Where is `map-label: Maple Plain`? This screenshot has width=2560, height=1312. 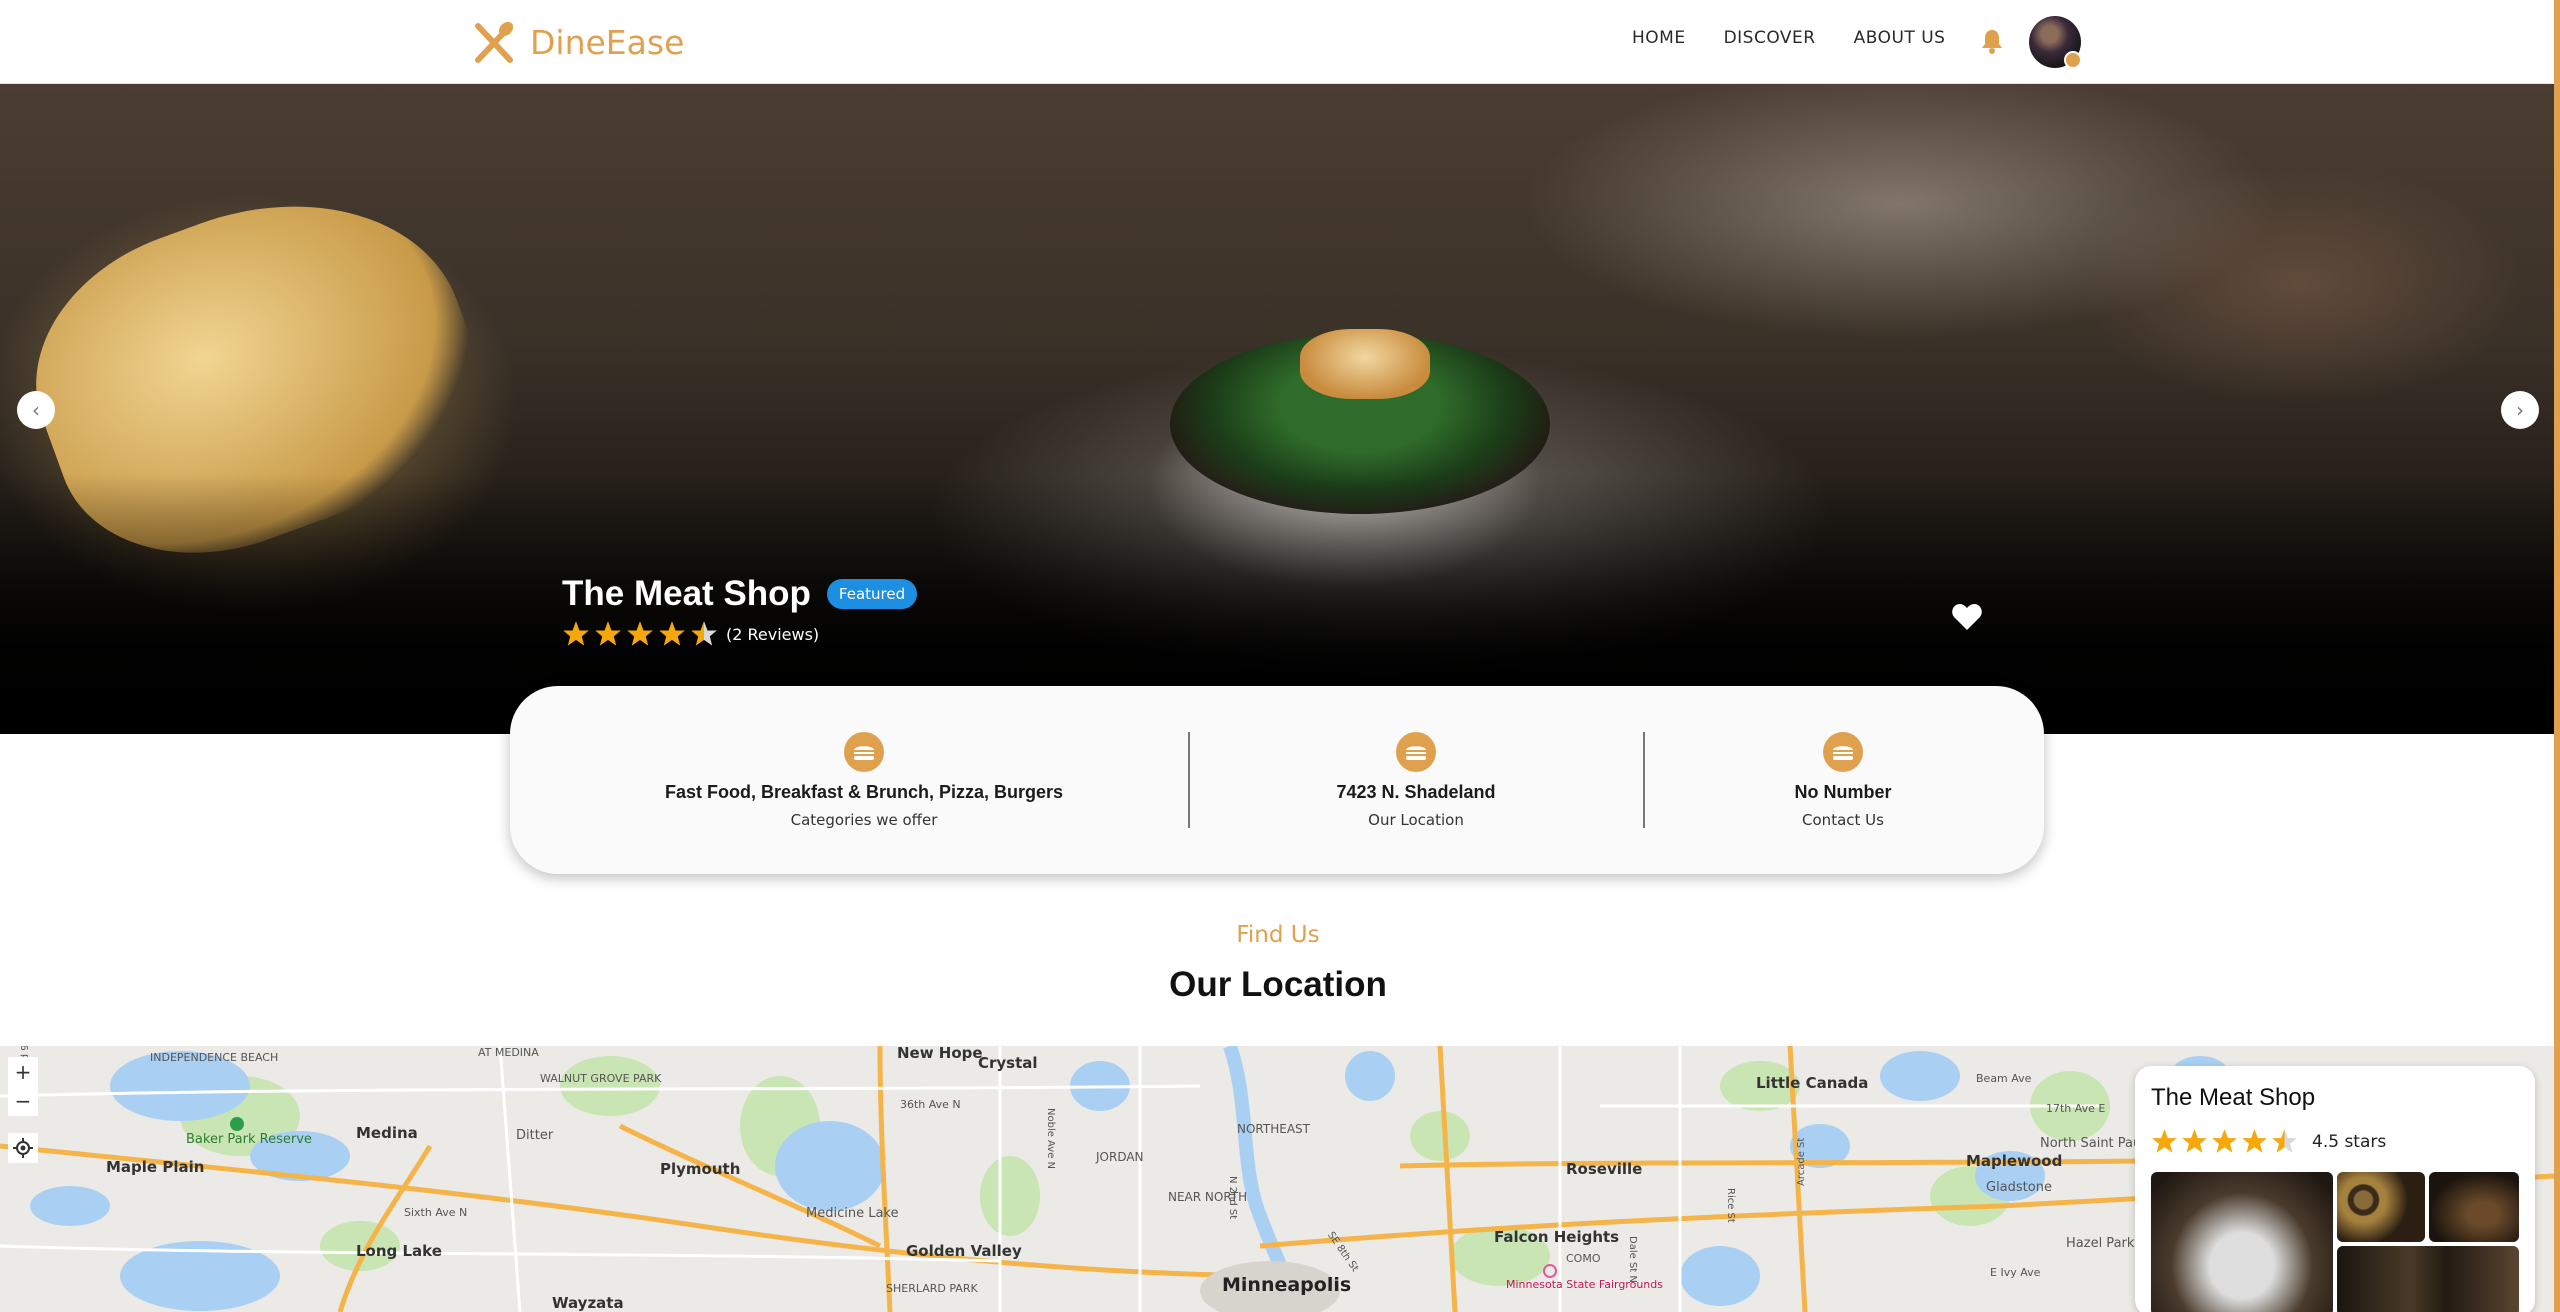 map-label: Maple Plain is located at coordinates (155, 1167).